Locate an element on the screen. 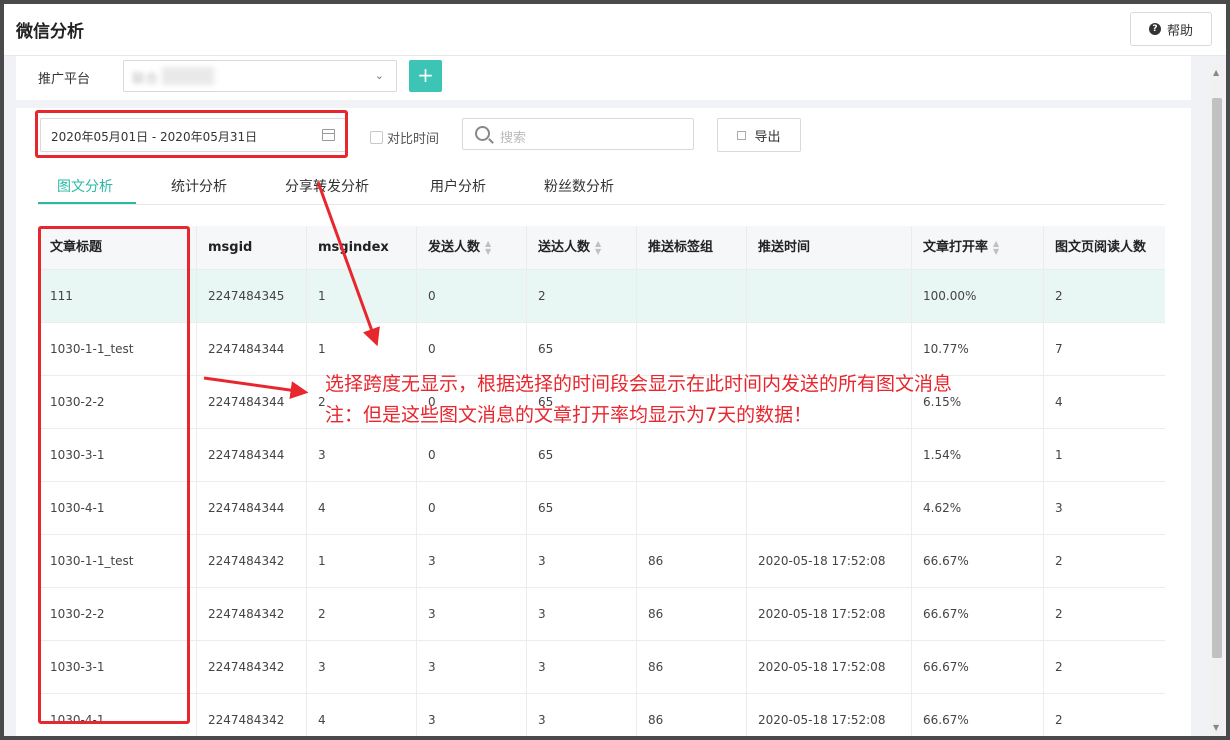 The width and height of the screenshot is (1230, 740). arrow-to-title-column is located at coordinates (256, 388).